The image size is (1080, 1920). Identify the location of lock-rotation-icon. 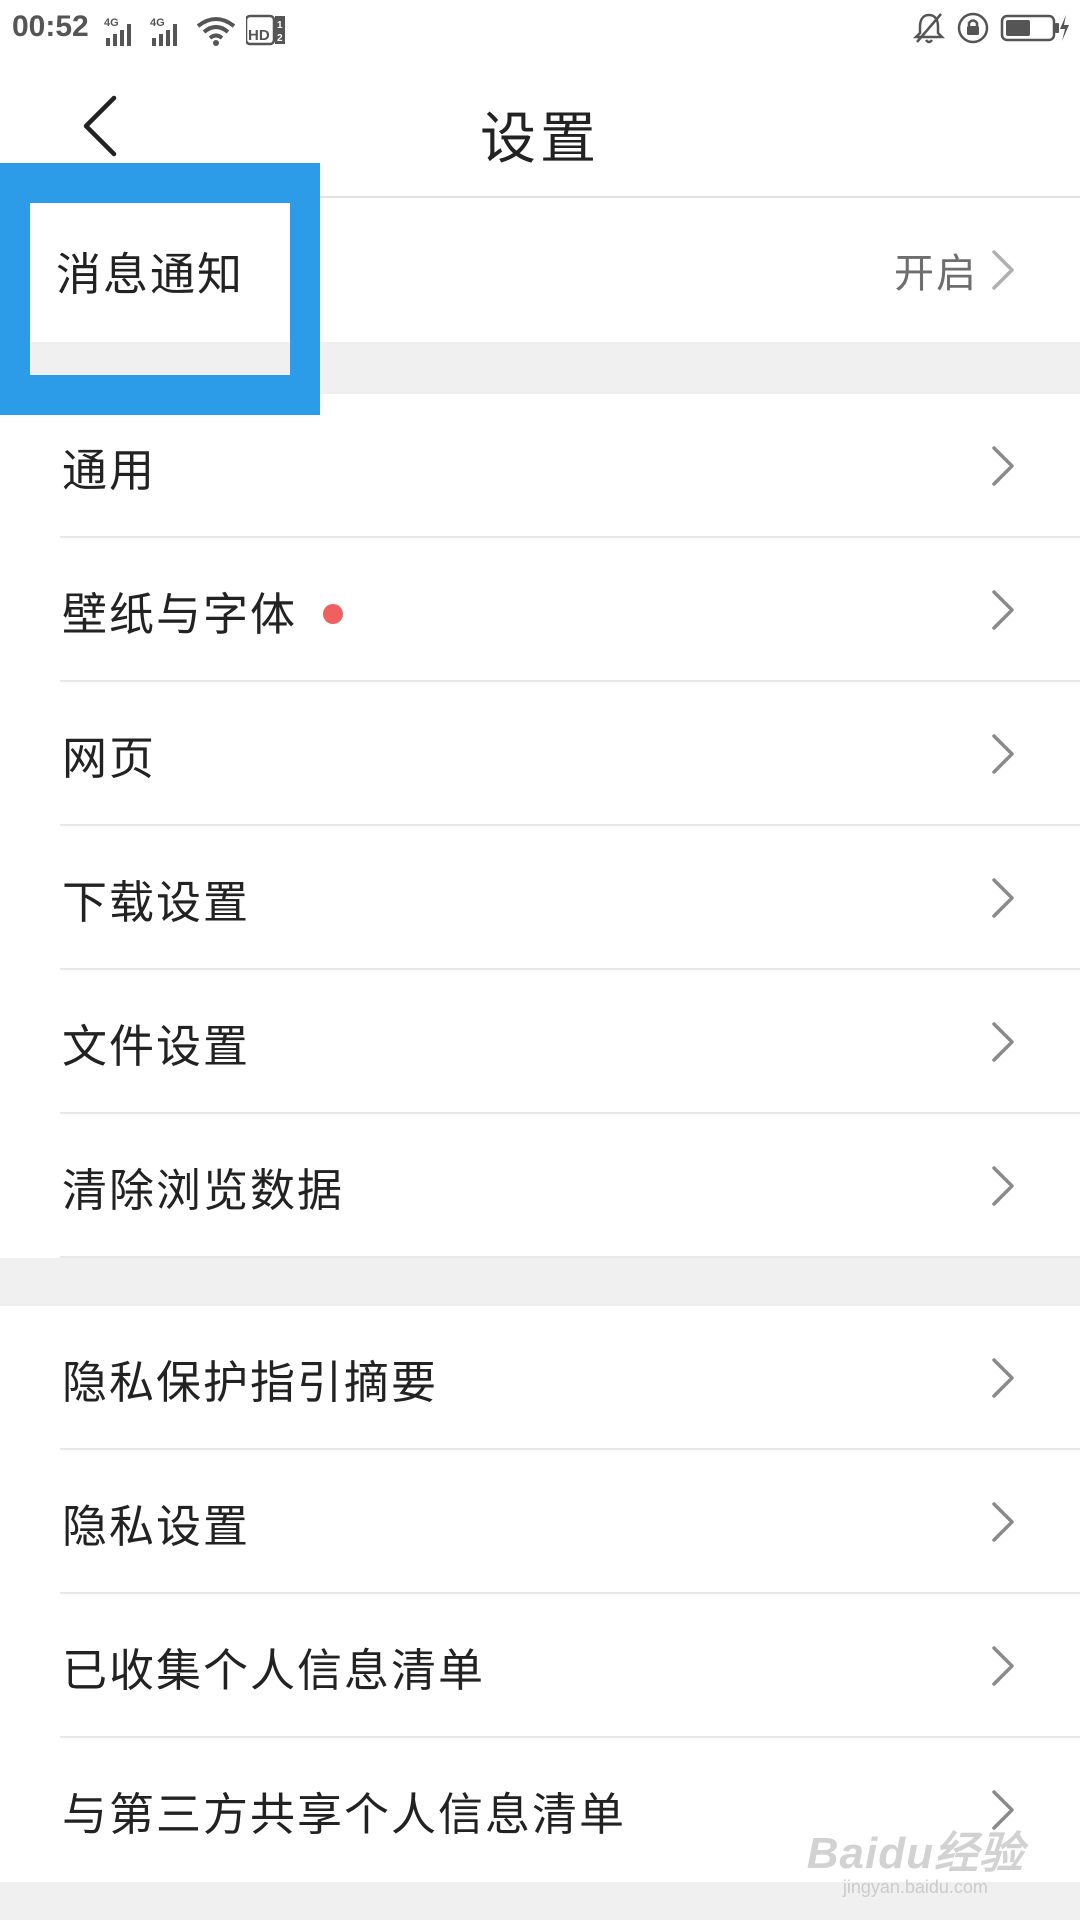
(973, 28).